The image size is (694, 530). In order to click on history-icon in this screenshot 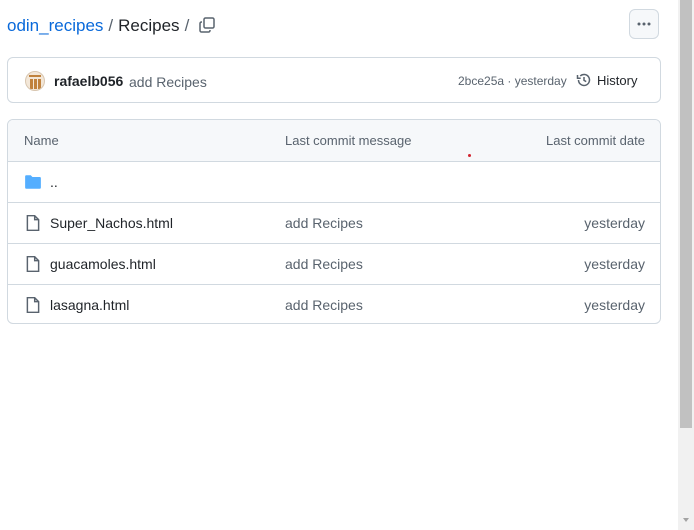, I will do `click(583, 80)`.